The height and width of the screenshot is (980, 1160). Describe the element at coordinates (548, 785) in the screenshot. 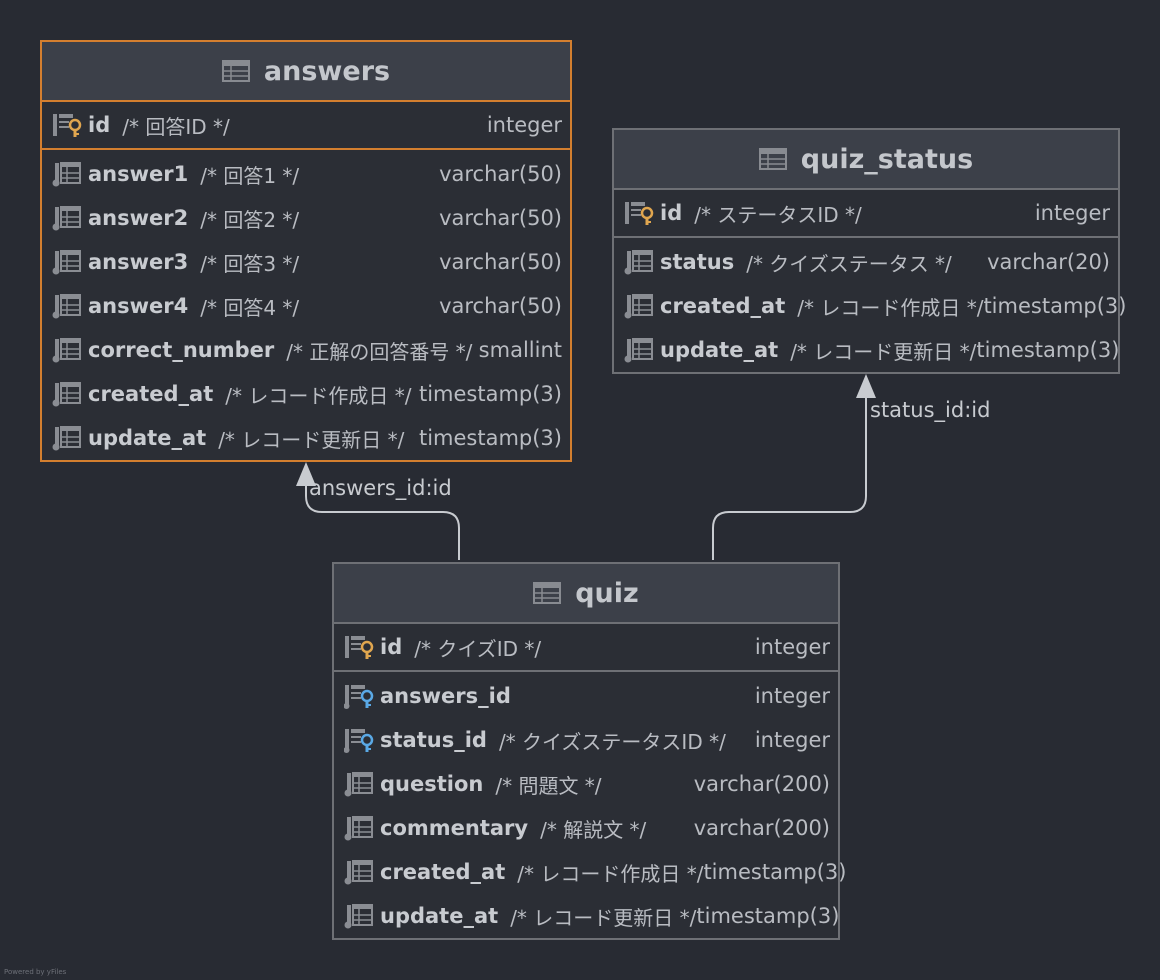

I see `column-comment: /* 問題文 */` at that location.